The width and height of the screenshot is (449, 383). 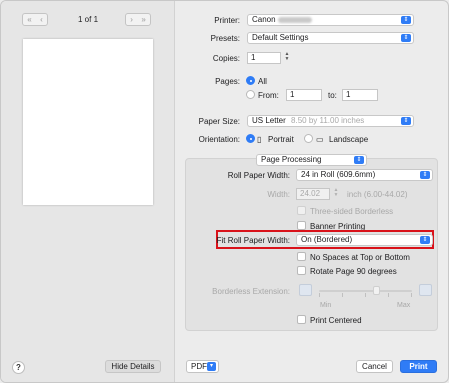 What do you see at coordinates (258, 175) in the screenshot?
I see `roll-width-label: Roll Paper Width:` at bounding box center [258, 175].